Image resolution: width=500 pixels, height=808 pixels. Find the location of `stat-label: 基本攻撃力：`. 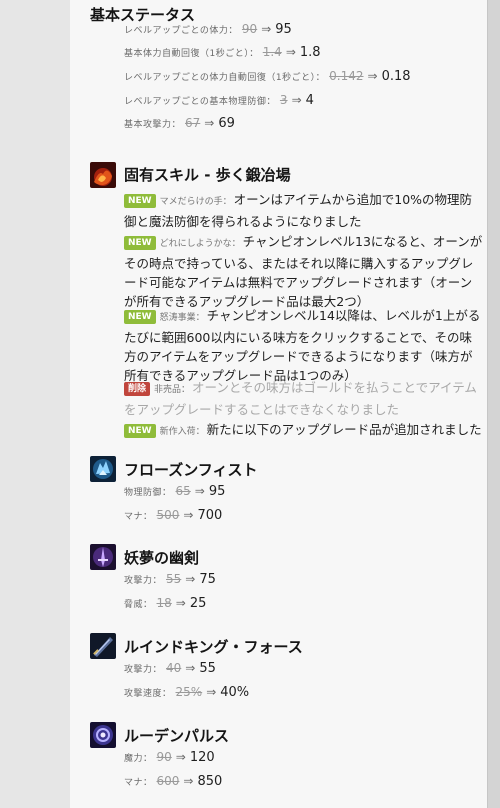

stat-label: 基本攻撃力： is located at coordinates (153, 125).